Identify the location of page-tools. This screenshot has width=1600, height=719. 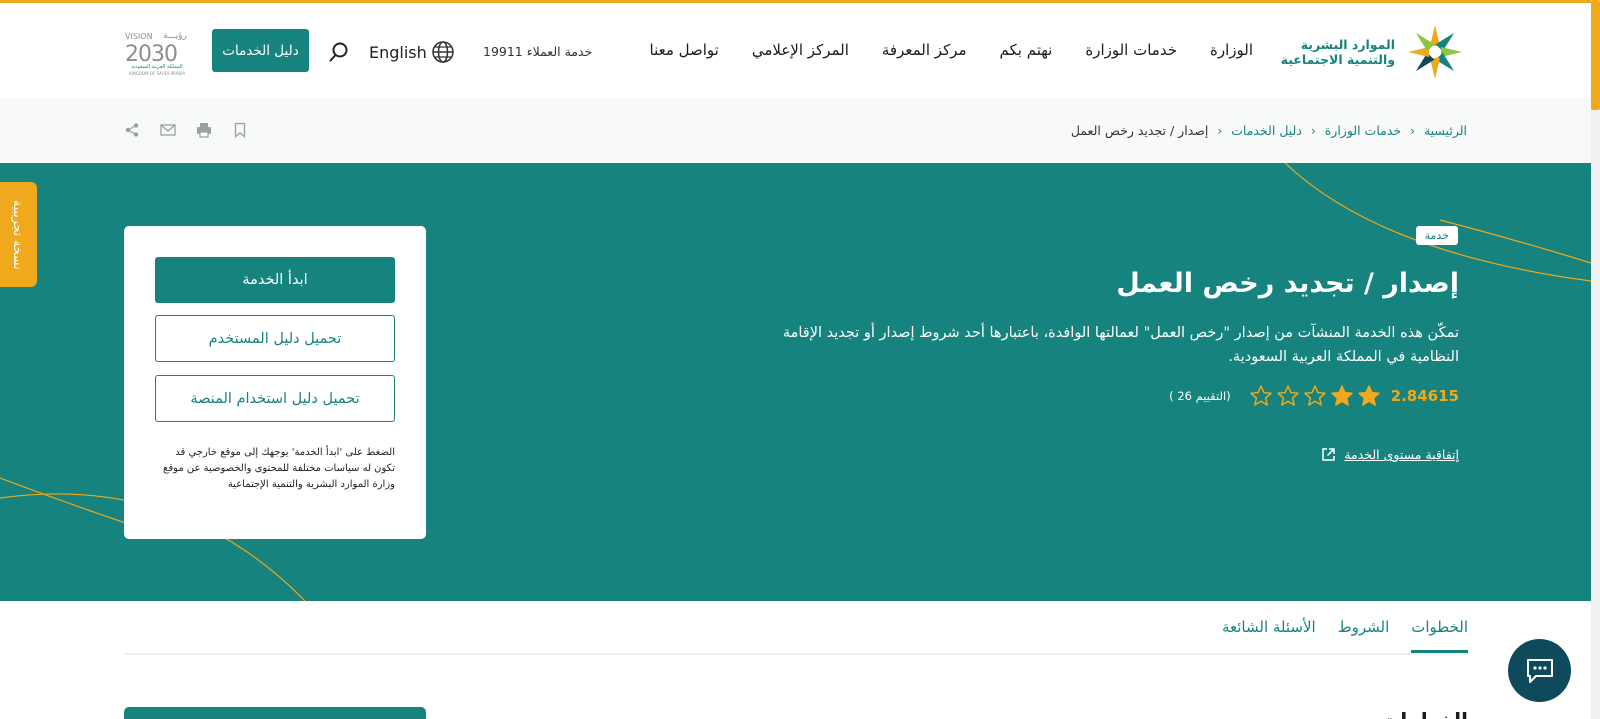
(186, 130).